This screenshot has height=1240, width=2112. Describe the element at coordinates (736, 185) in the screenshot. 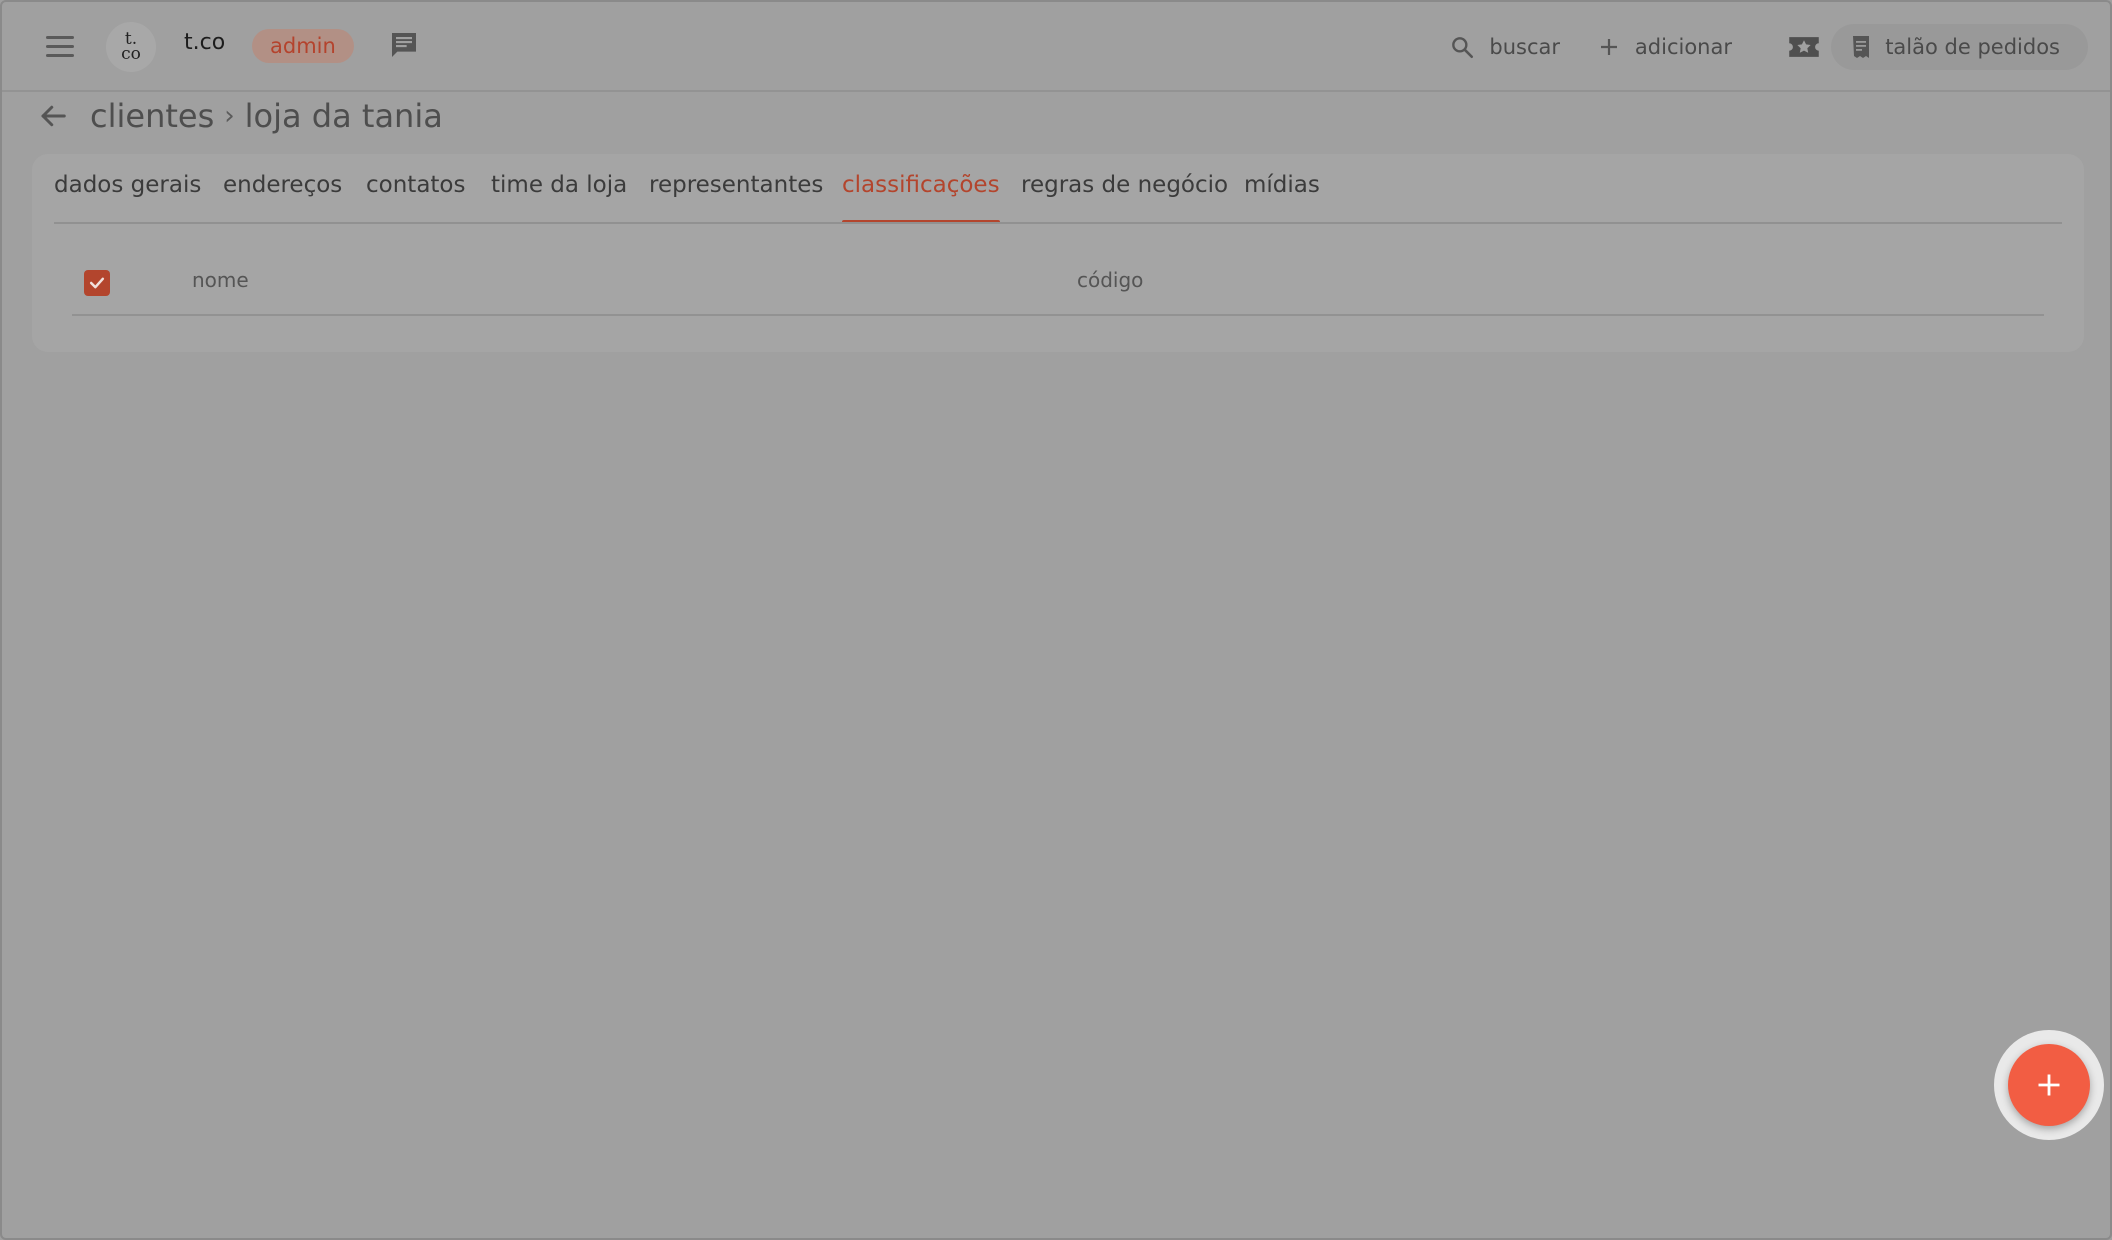

I see `tab-representantes: representantes` at that location.